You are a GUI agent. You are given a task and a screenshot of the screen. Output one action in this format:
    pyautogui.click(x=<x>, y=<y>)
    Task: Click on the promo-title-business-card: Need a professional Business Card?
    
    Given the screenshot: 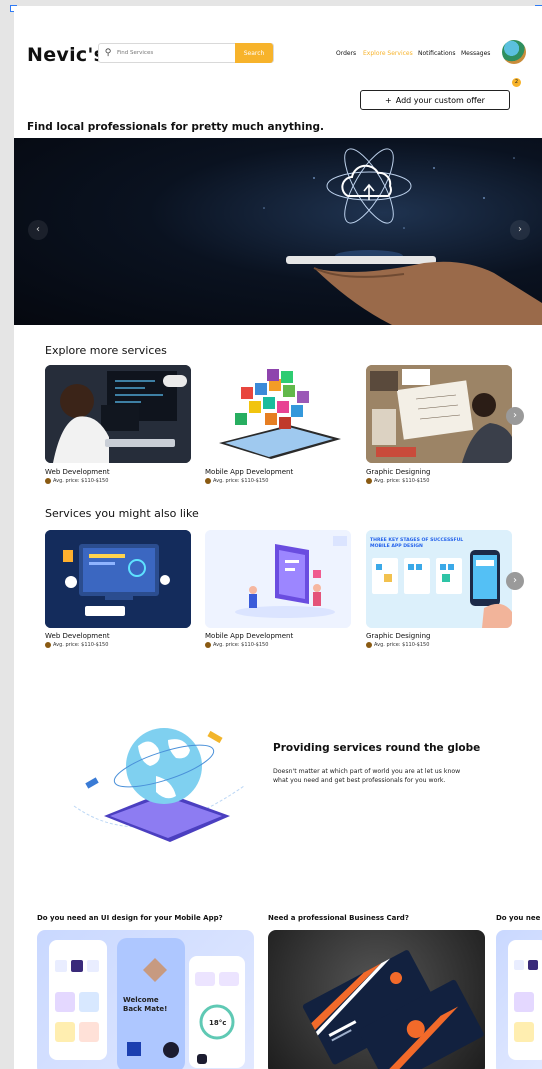 What is the action you would take?
    pyautogui.click(x=338, y=918)
    